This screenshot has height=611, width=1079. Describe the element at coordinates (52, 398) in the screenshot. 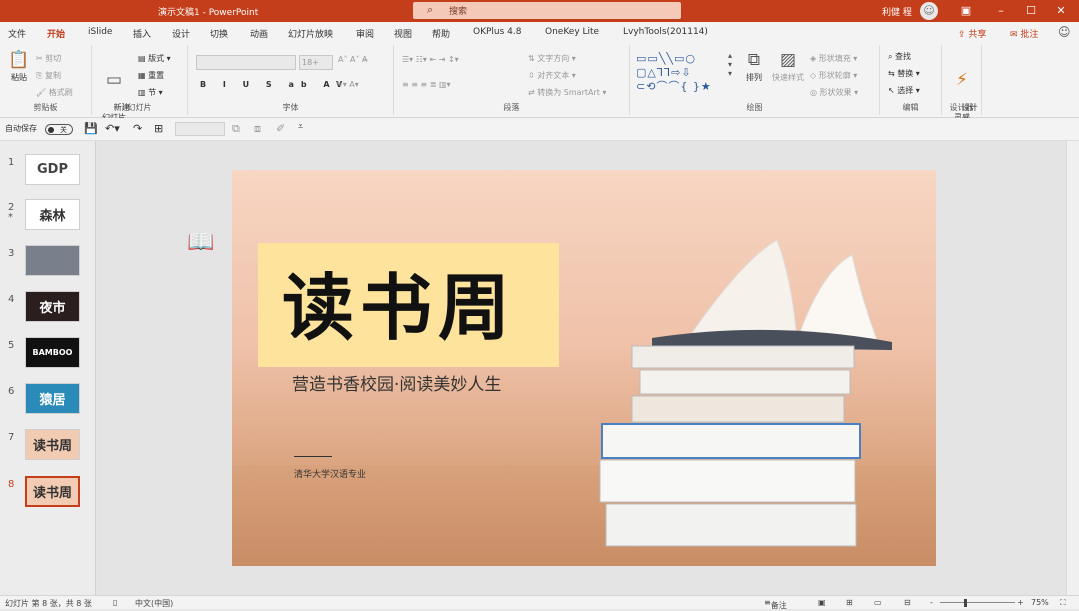

I see `slide-thumbnail: 猿居` at that location.